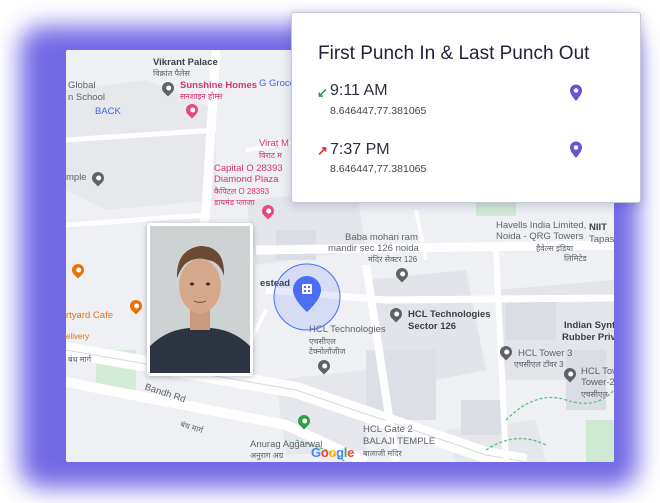 The width and height of the screenshot is (660, 503). I want to click on map-label-g-groce: G Groce, so click(277, 83).